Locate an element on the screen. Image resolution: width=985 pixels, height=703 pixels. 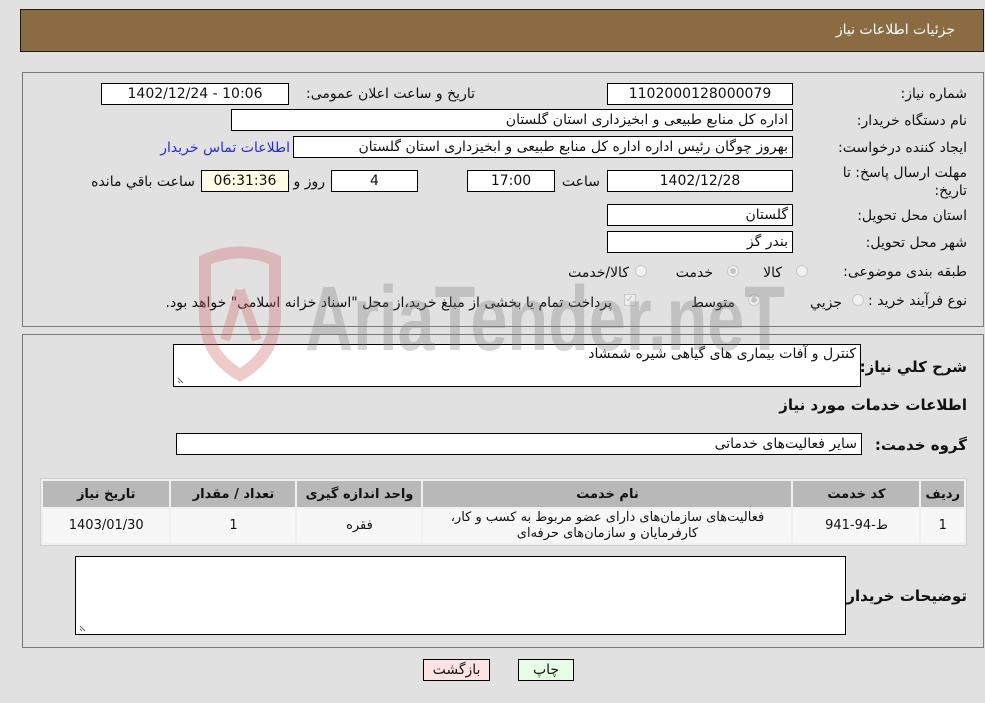
service-group-label: گروه خدمت: is located at coordinates (920, 445).